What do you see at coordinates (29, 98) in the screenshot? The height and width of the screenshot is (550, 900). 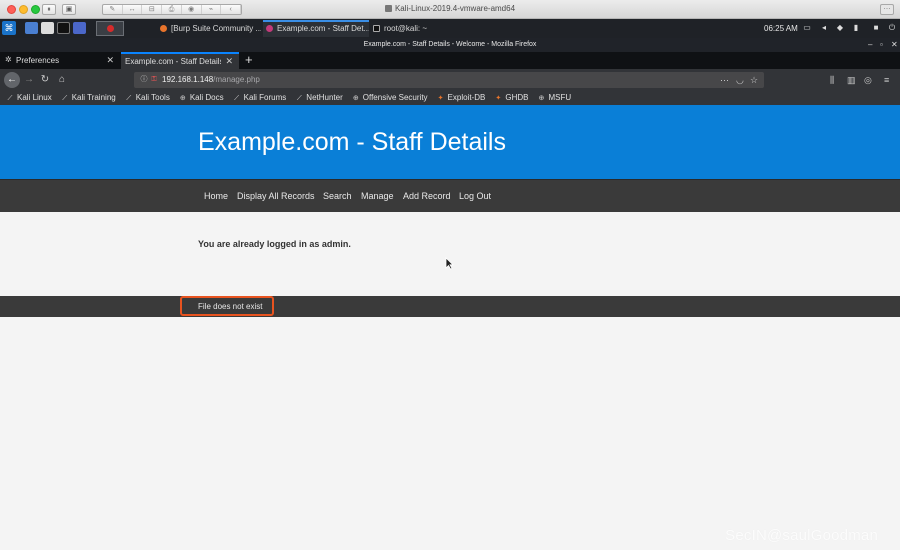 I see `bookmark-kali-linux: ⟋ Kali Linux` at bounding box center [29, 98].